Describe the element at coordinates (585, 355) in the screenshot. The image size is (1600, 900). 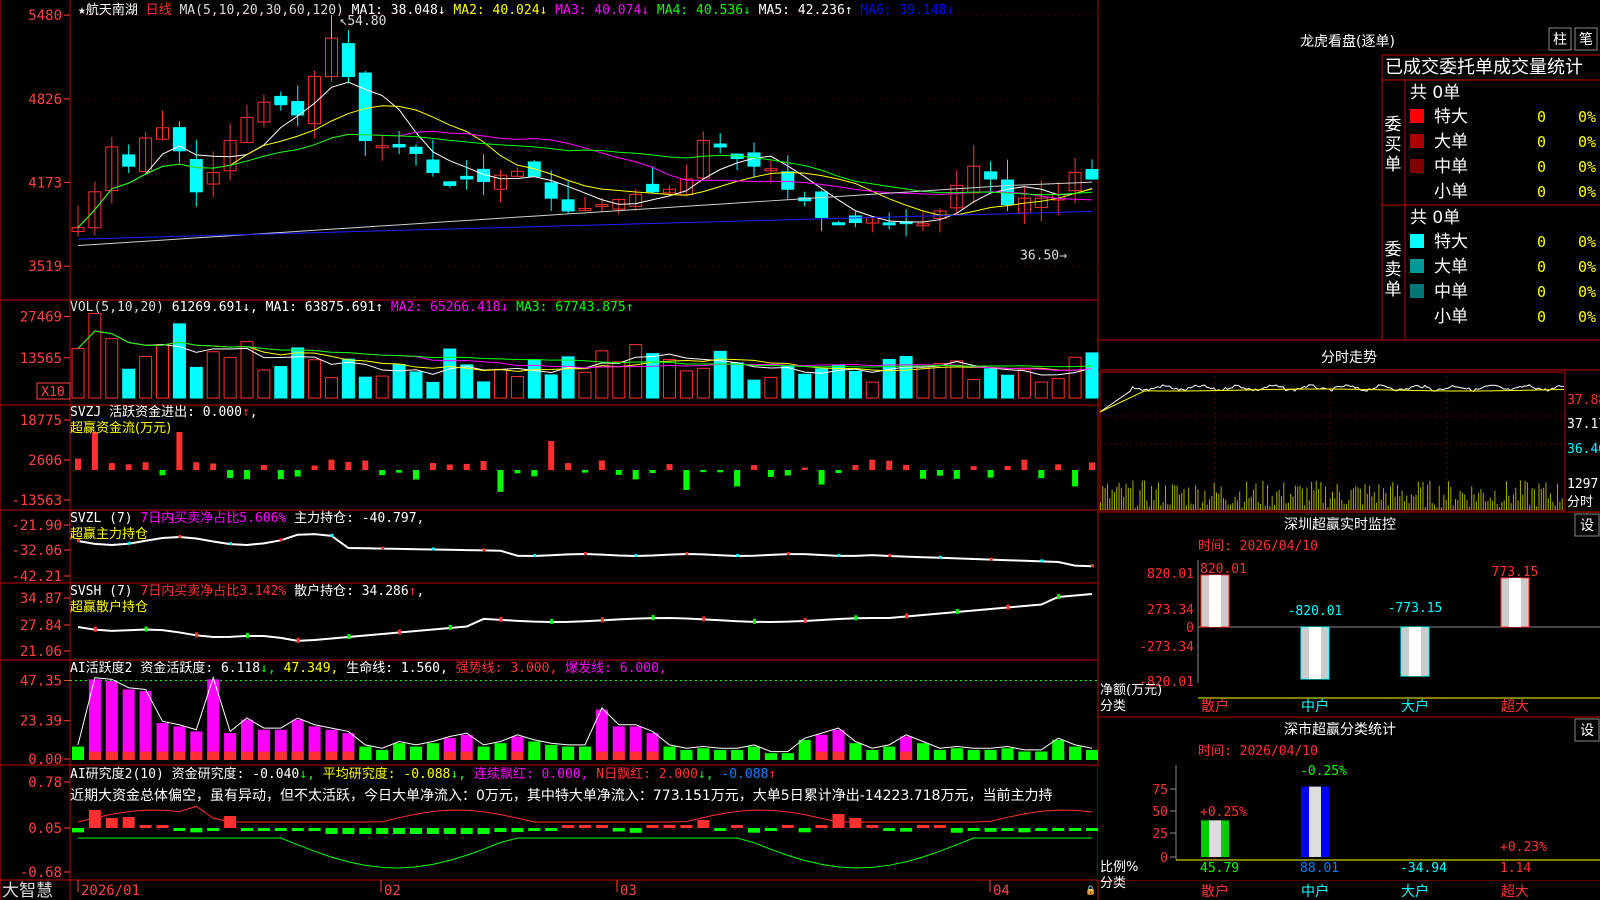
I see `volume-series` at that location.